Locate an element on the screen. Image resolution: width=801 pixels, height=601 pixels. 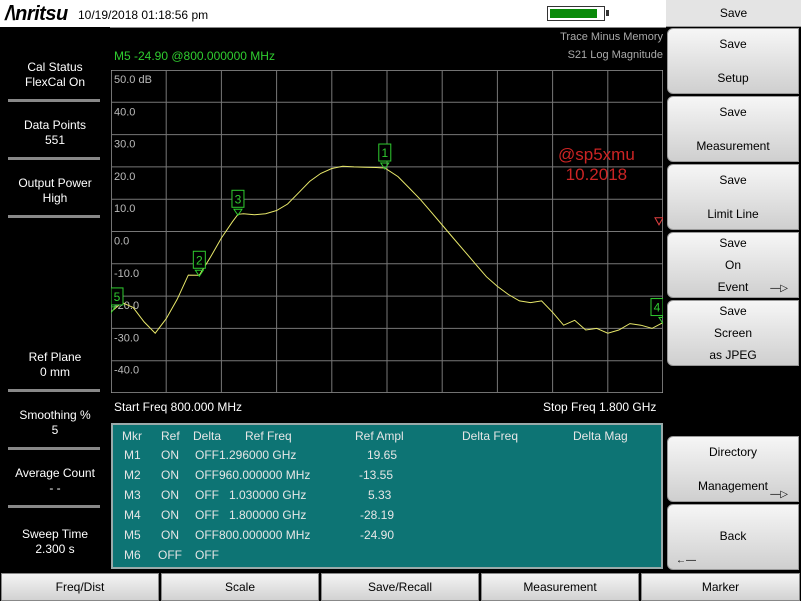
trace-math-label: Trace Minus Memory is located at coordinates (611, 37).